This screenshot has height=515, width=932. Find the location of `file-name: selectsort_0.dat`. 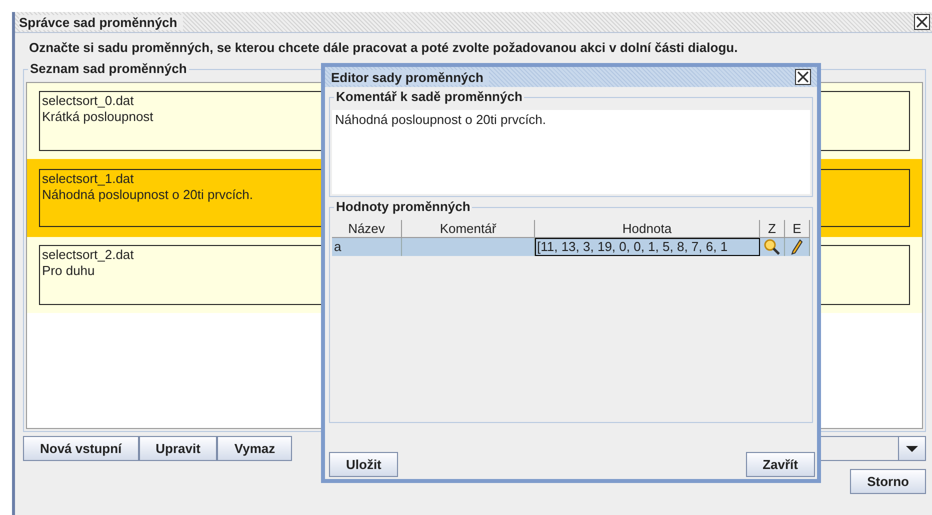

file-name: selectsort_0.dat is located at coordinates (88, 101).